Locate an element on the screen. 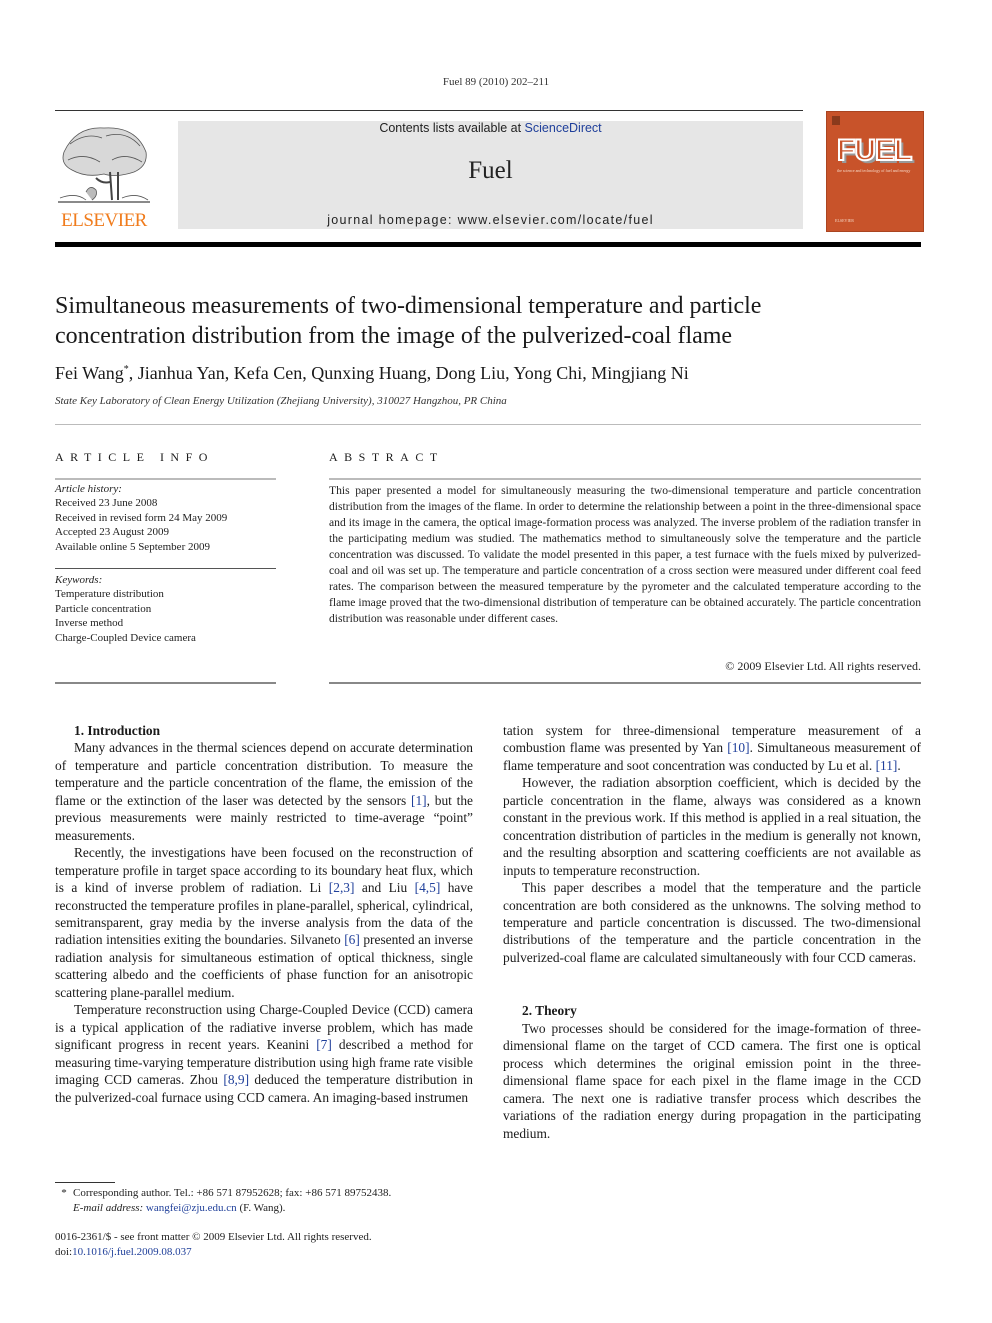 The width and height of the screenshot is (992, 1323). citation-link: [2,3] is located at coordinates (342, 887).